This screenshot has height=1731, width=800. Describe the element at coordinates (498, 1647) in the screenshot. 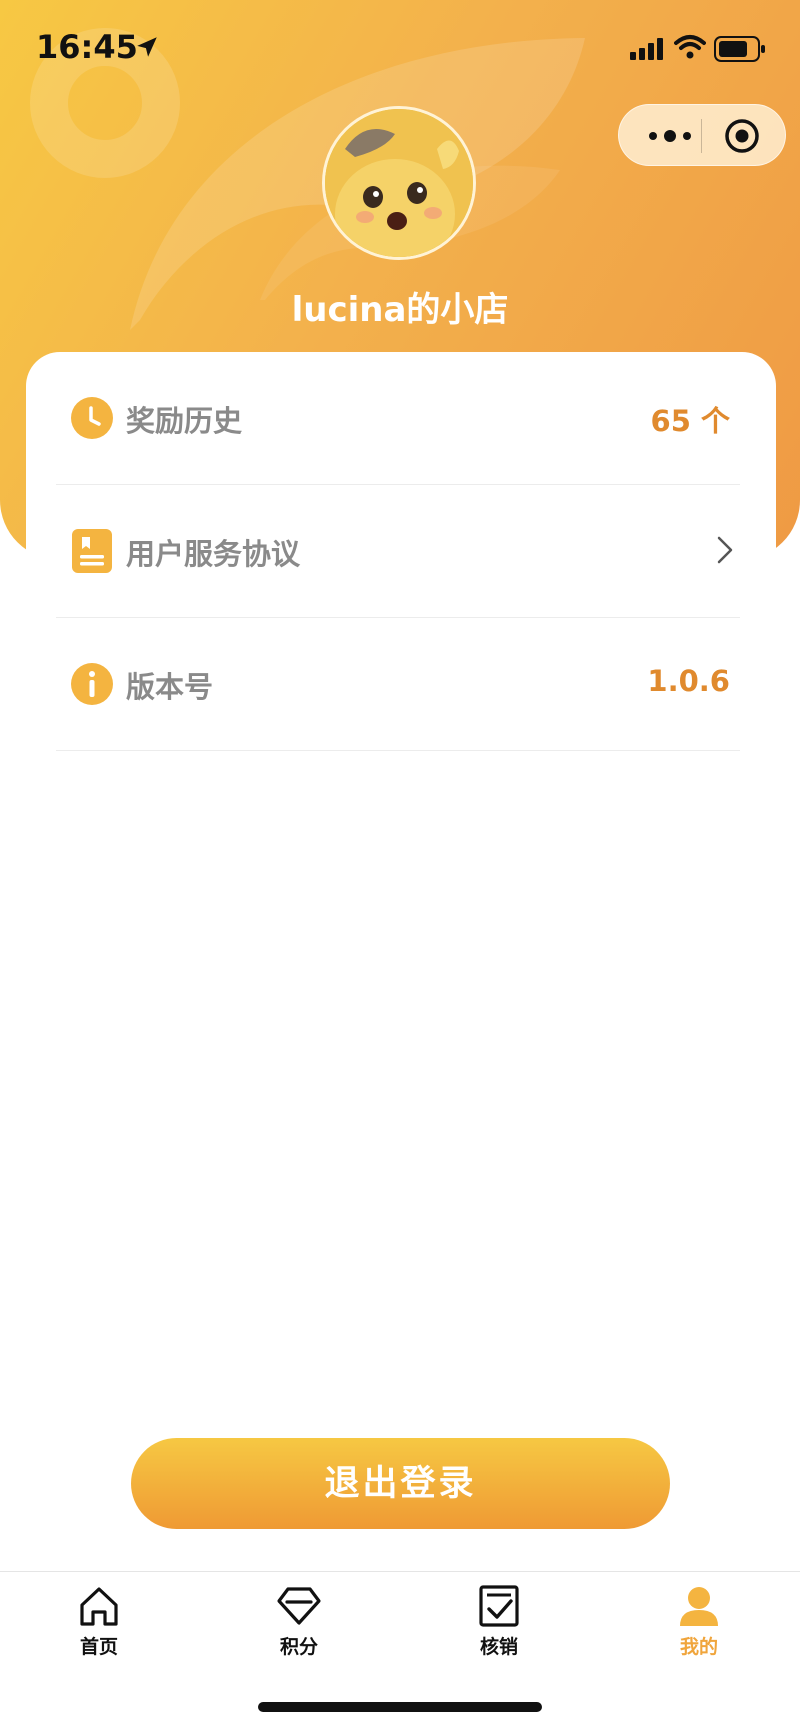

I see `tab-label: 核销` at that location.